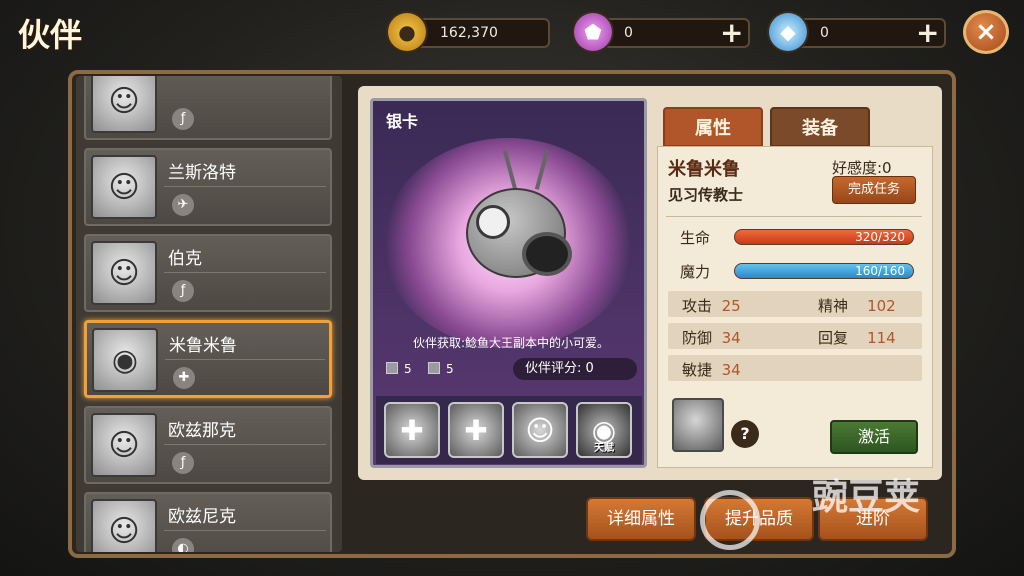  I want to click on tab-equipment: 装备, so click(820, 127).